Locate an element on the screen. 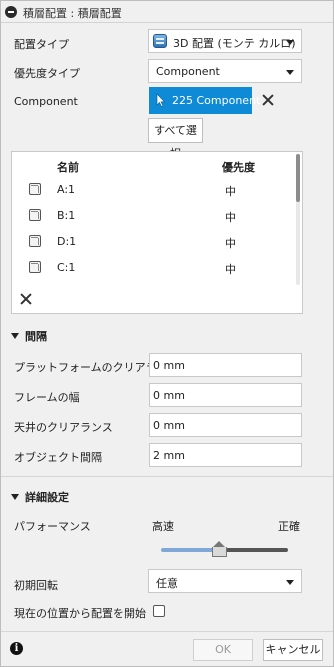  object-spacing-value: 2 mm is located at coordinates (169, 455).